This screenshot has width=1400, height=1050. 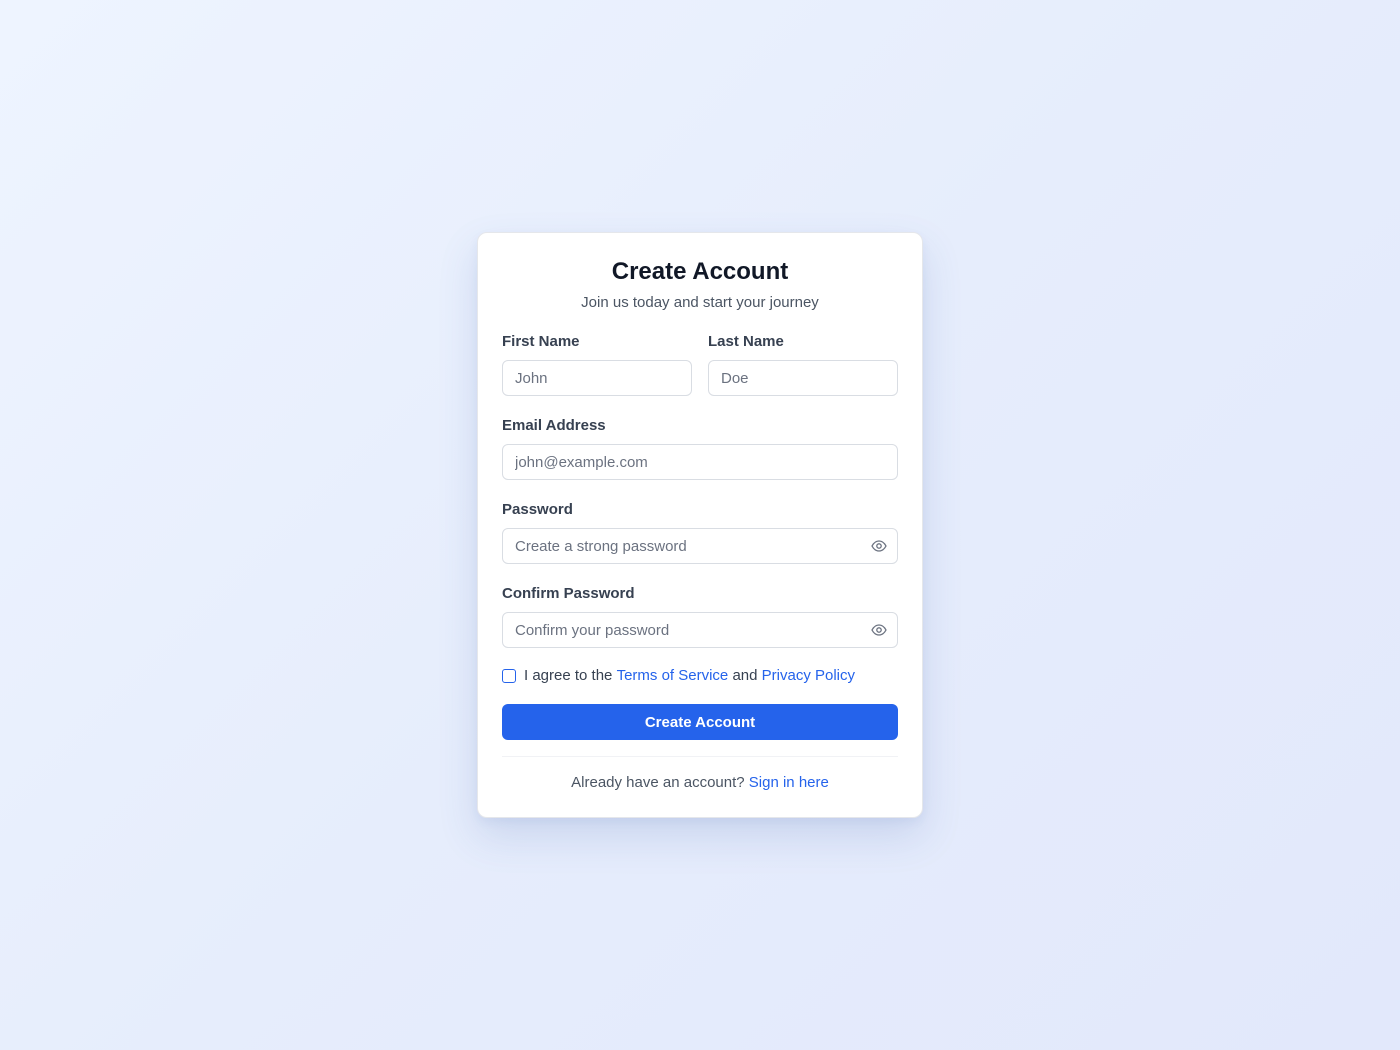 What do you see at coordinates (808, 676) in the screenshot?
I see `privacy-policy-link: Privacy Policy` at bounding box center [808, 676].